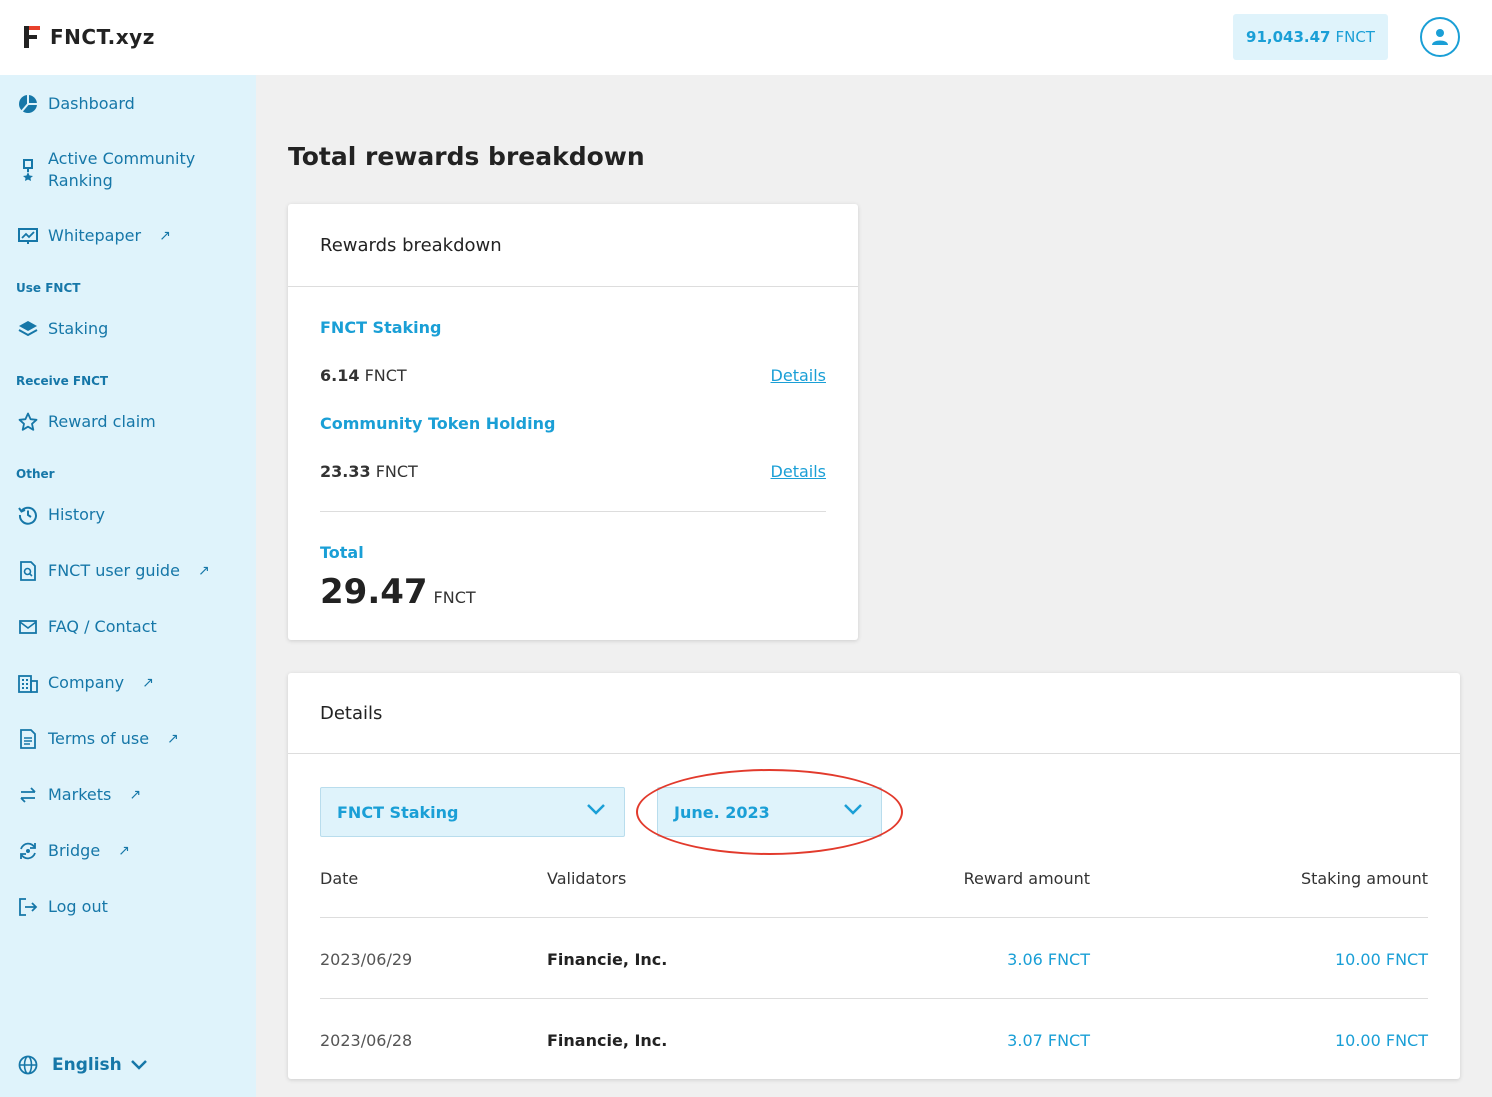 This screenshot has height=1097, width=1492. Describe the element at coordinates (80, 180) in the screenshot. I see `ranking-label-line2: Ranking` at that location.